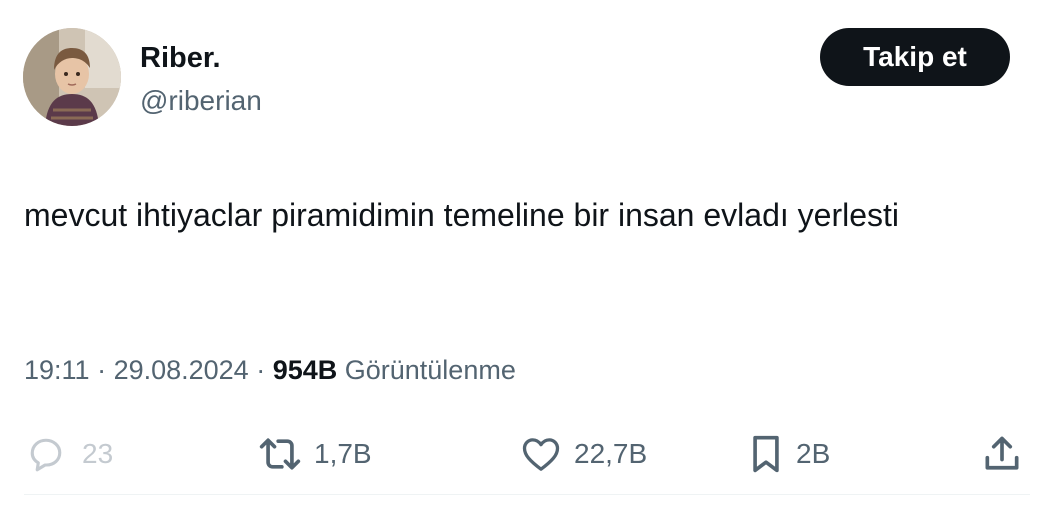 The image size is (1051, 506). Describe the element at coordinates (280, 454) in the screenshot. I see `retweet-icon` at that location.